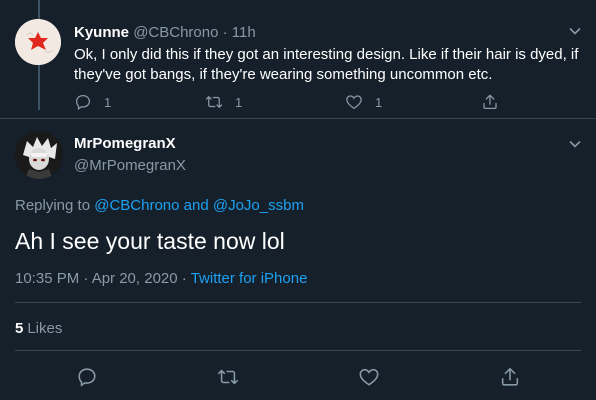  I want to click on reply-button, so click(87, 377).